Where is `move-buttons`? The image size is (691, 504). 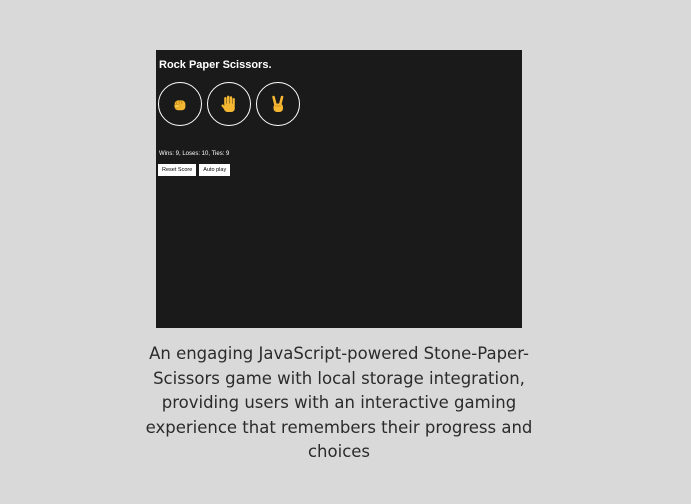 move-buttons is located at coordinates (229, 104).